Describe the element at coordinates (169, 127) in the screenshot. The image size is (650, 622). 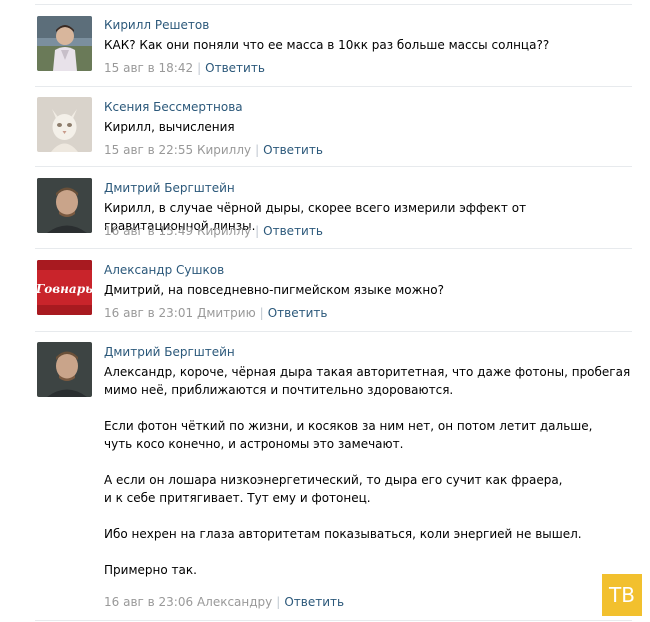
I see `comment-paragraph: Кирилл, вычисления` at that location.